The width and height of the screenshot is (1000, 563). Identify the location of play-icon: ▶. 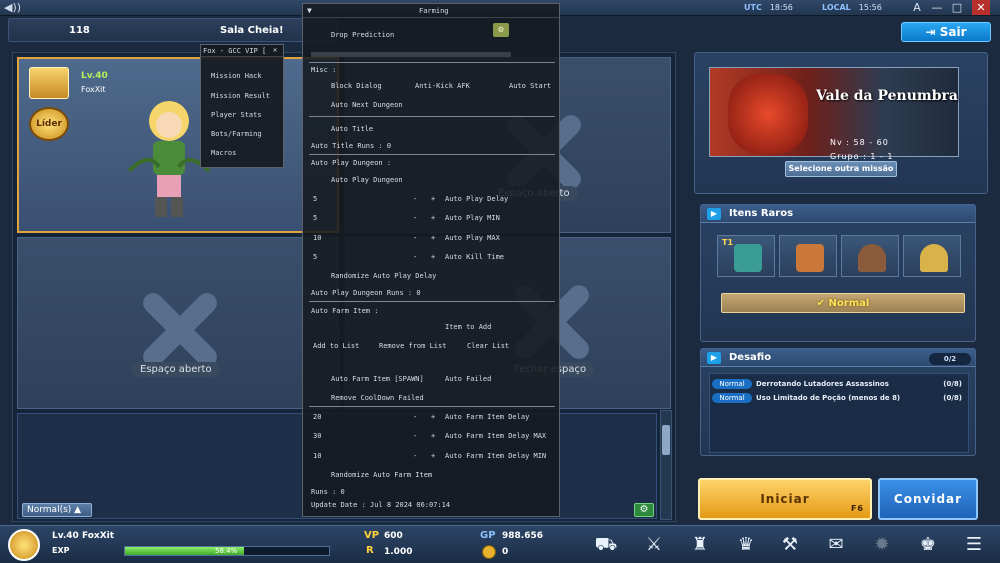
(714, 214).